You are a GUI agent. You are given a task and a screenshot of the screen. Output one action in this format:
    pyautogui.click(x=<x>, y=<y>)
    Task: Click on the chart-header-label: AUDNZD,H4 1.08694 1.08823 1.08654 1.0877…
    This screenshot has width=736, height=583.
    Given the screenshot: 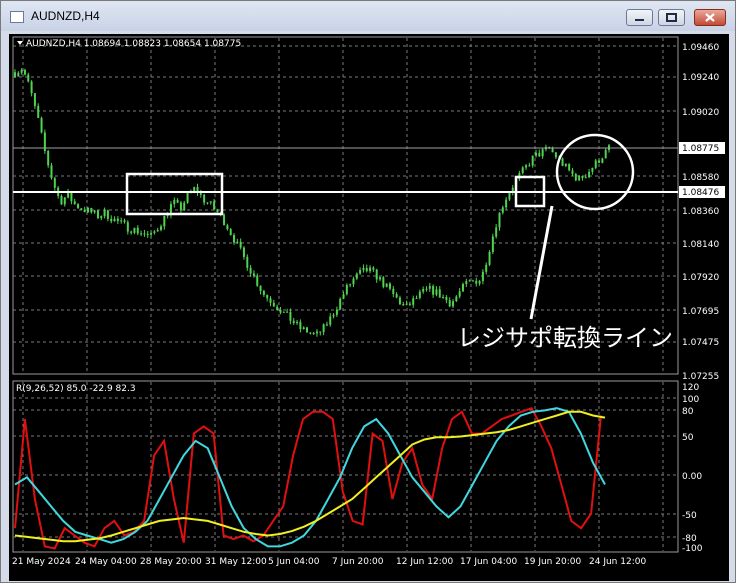 What is the action you would take?
    pyautogui.click(x=133, y=44)
    